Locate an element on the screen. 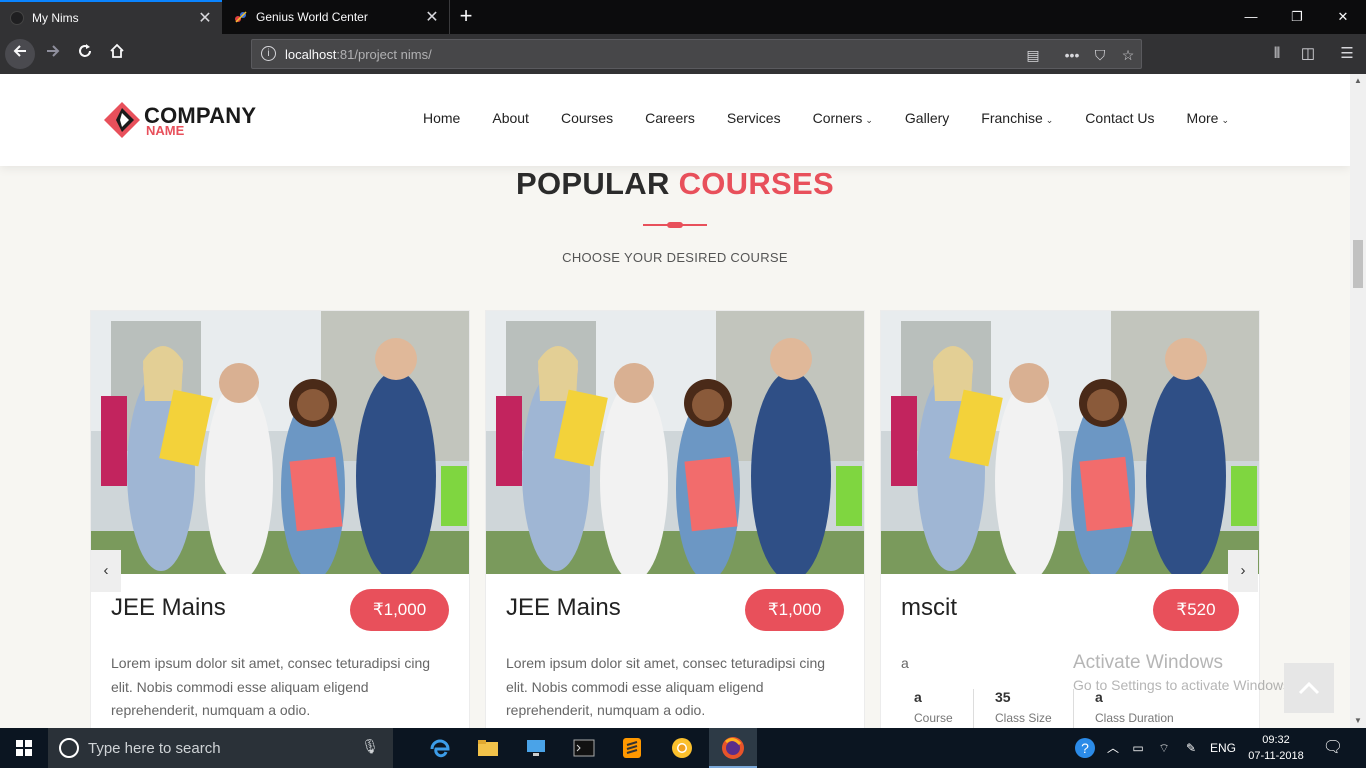 This screenshot has width=1366, height=768. windows-start-icon is located at coordinates (24, 748).